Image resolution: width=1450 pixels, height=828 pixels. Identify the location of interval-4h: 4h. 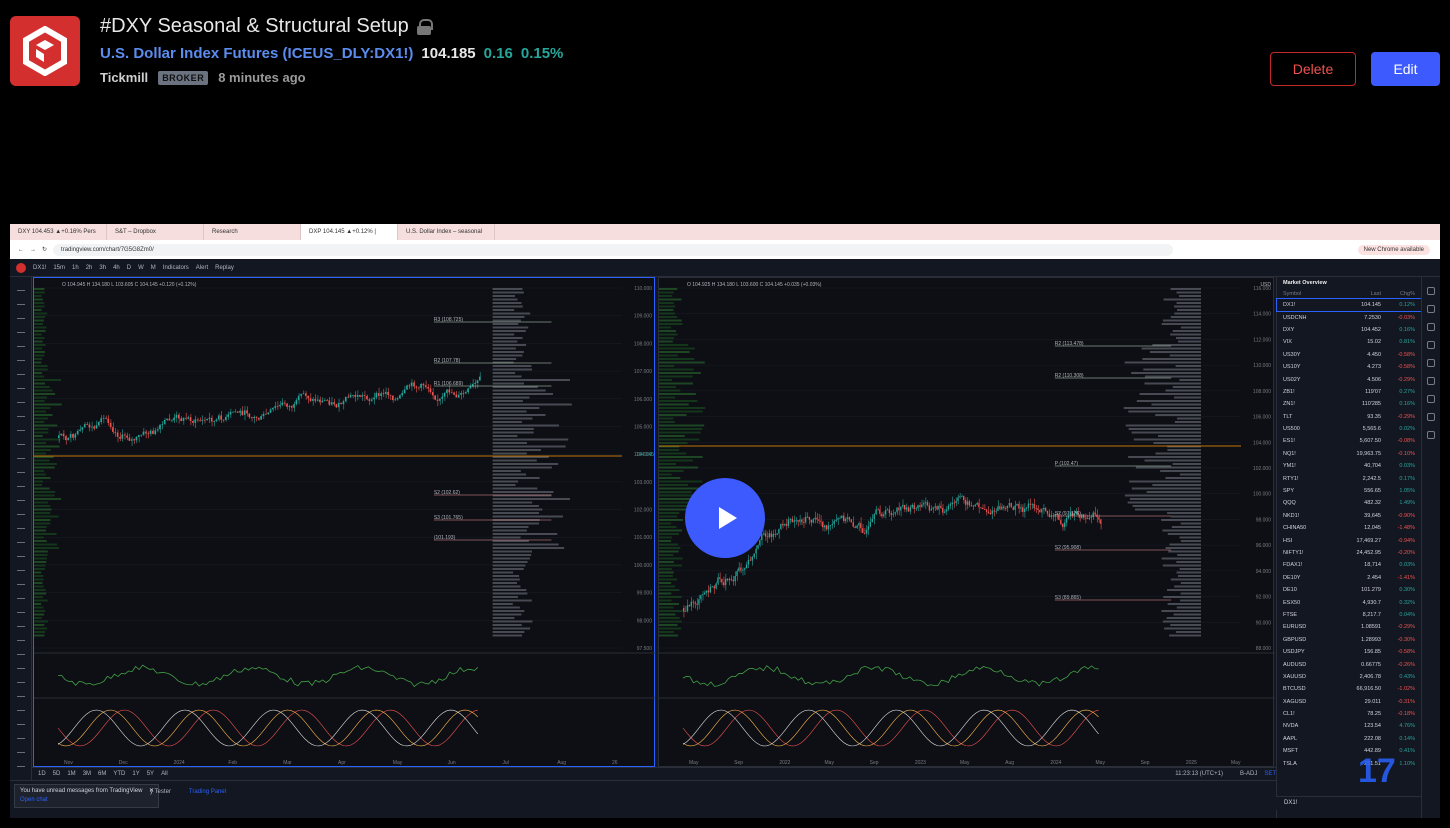
(116, 268).